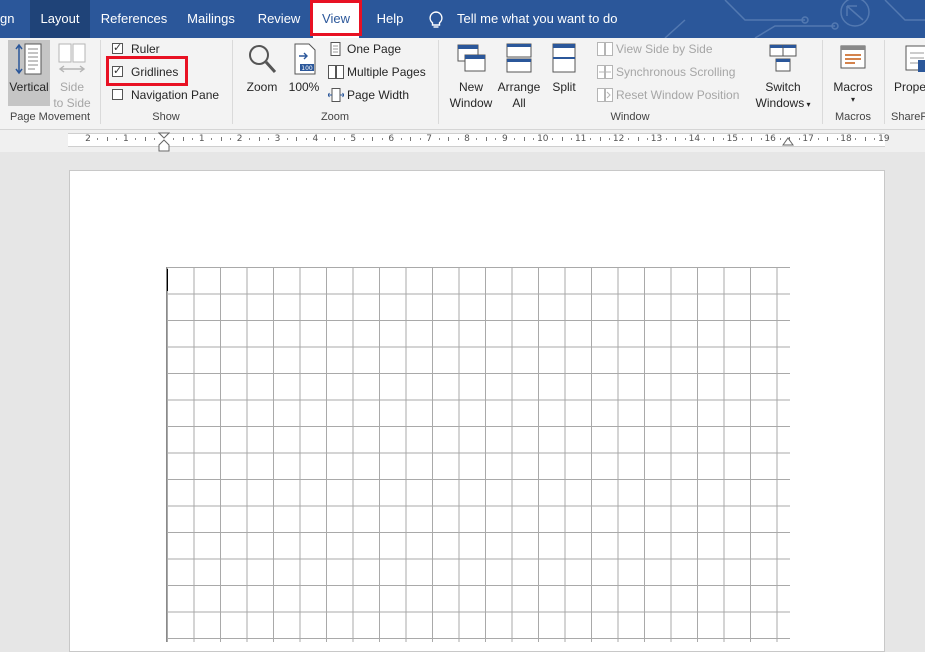 Image resolution: width=925 pixels, height=652 pixels. I want to click on ruler-number: 10, so click(543, 139).